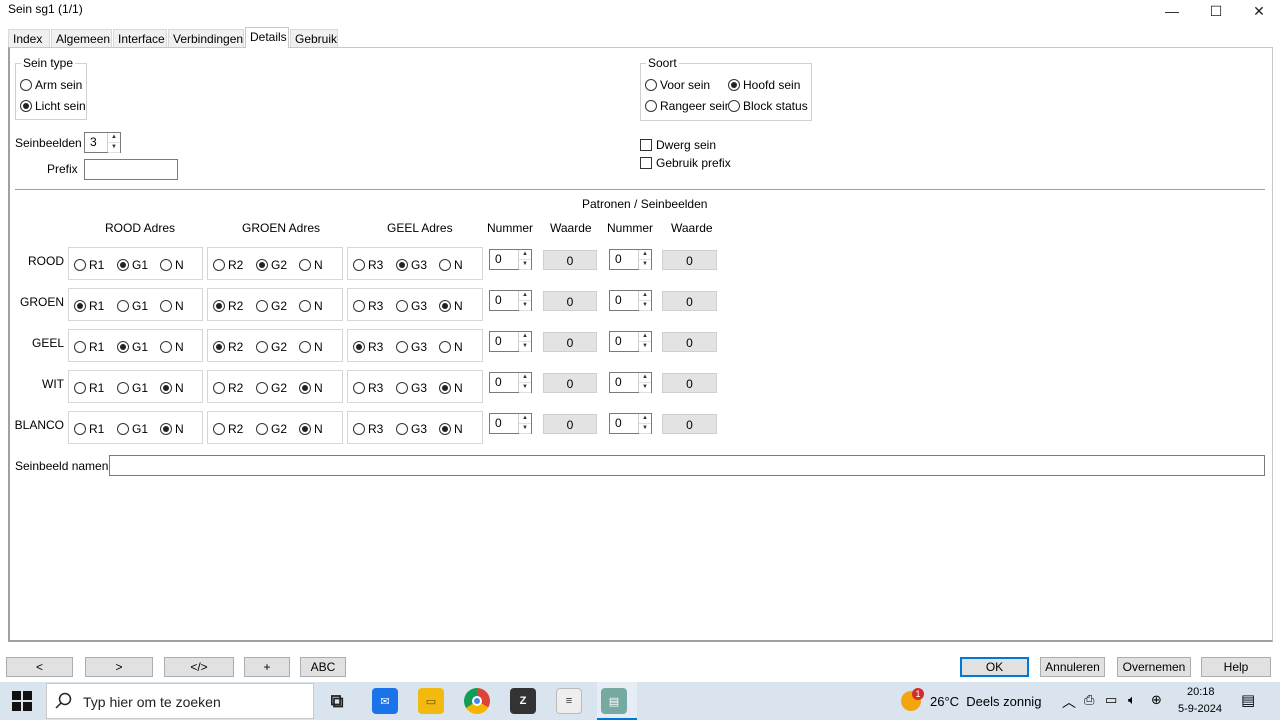  Describe the element at coordinates (768, 106) in the screenshot. I see `block-status-radio: Block status` at that location.